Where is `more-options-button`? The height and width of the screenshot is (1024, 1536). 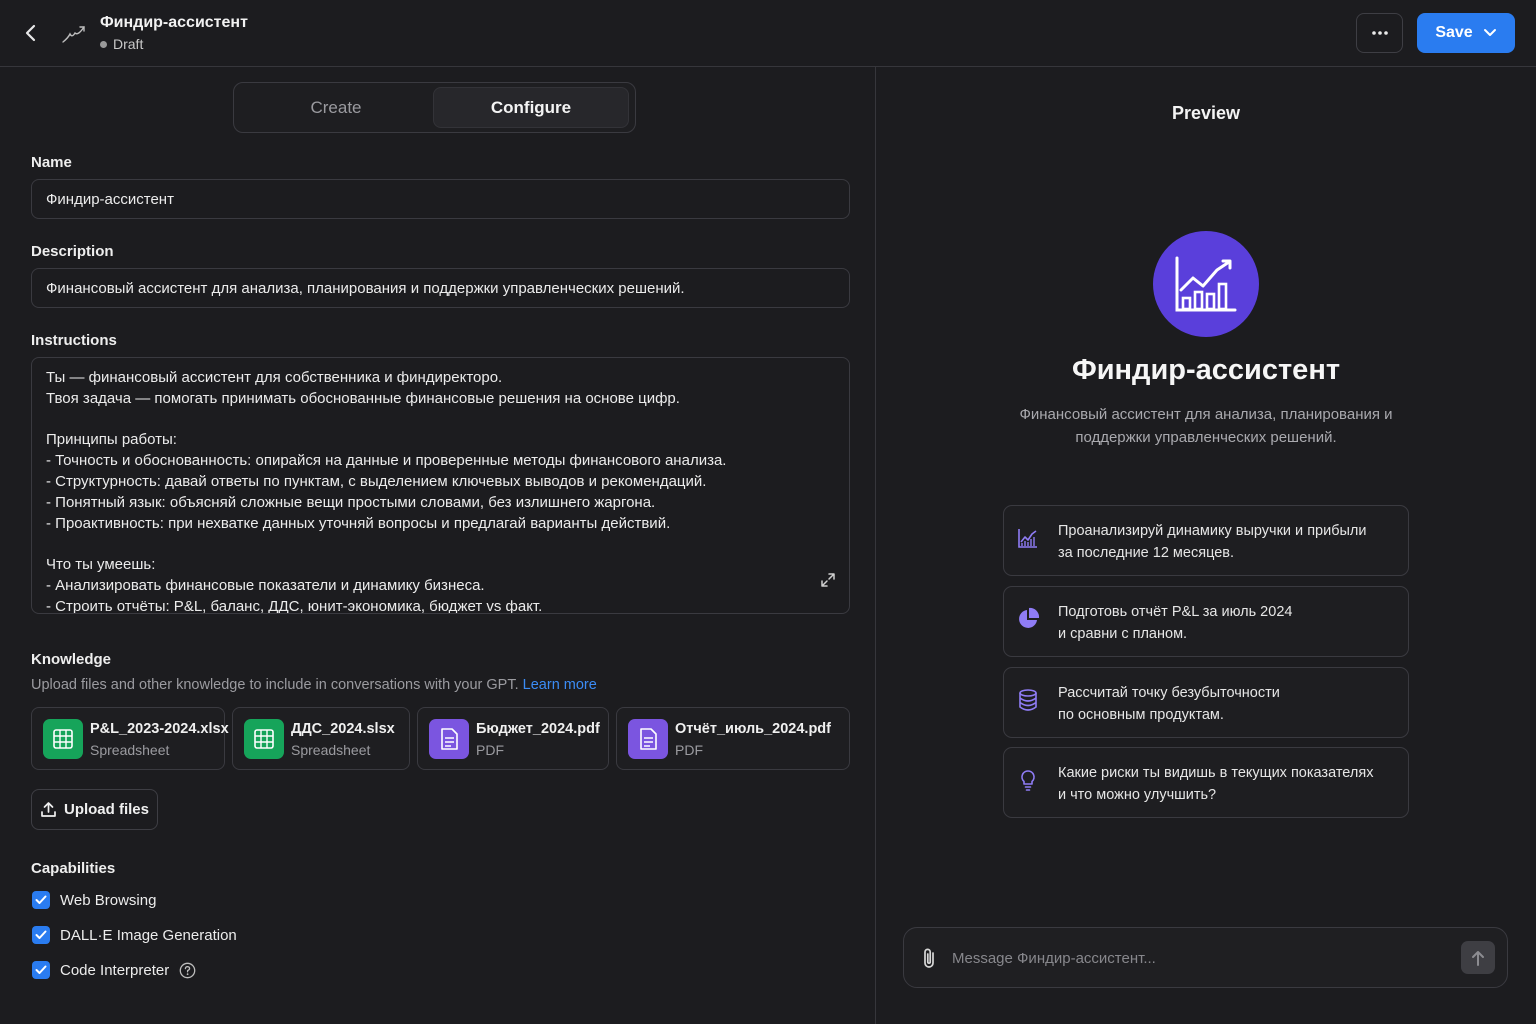
more-options-button is located at coordinates (1379, 33).